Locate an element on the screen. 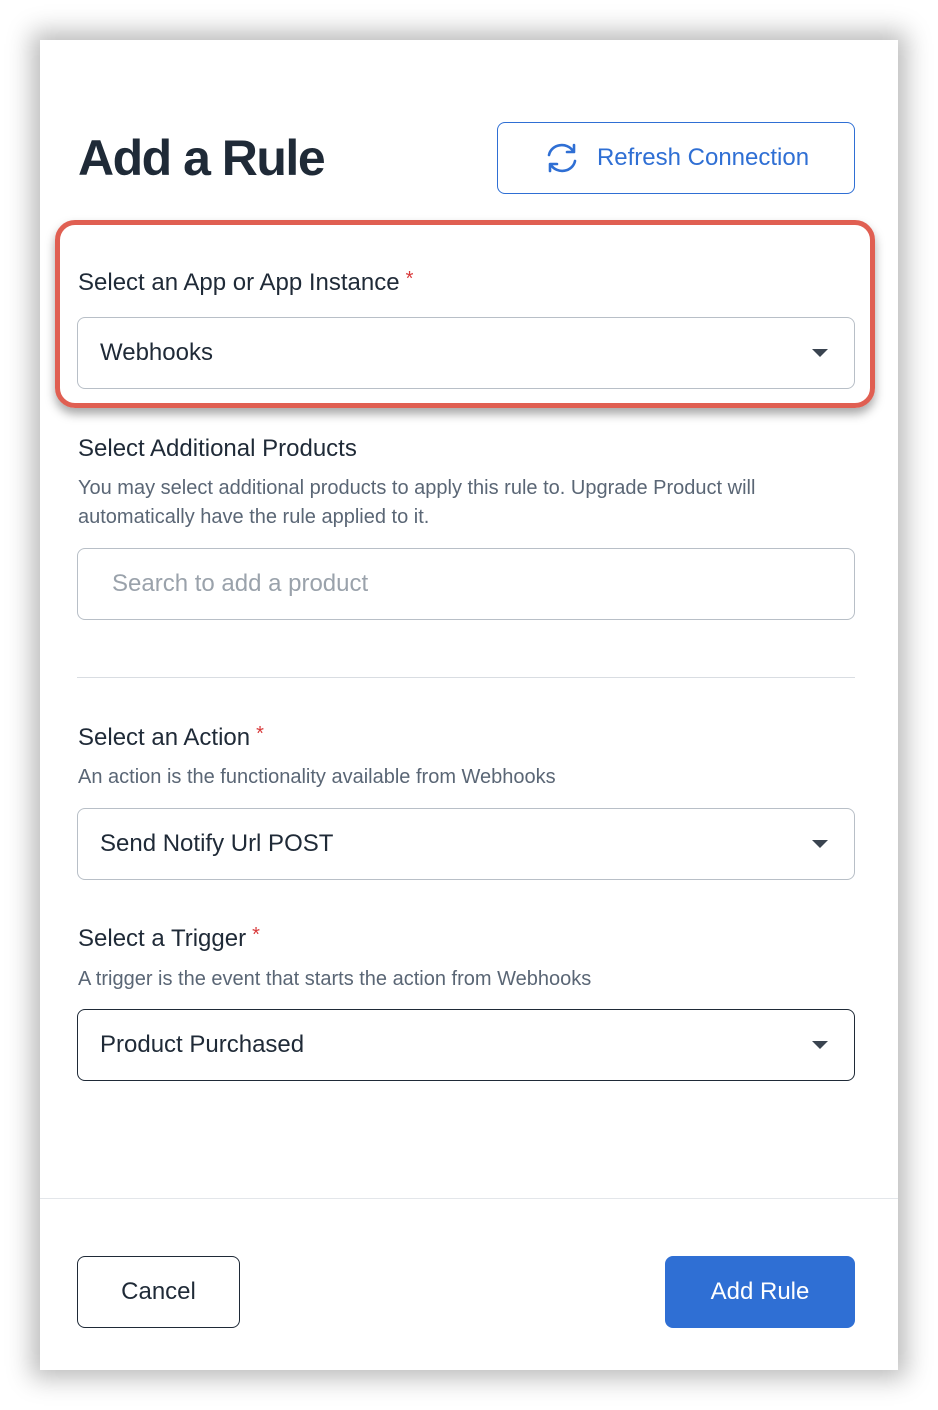 This screenshot has width=938, height=1410. add-rule-button: Add Rule is located at coordinates (760, 1292).